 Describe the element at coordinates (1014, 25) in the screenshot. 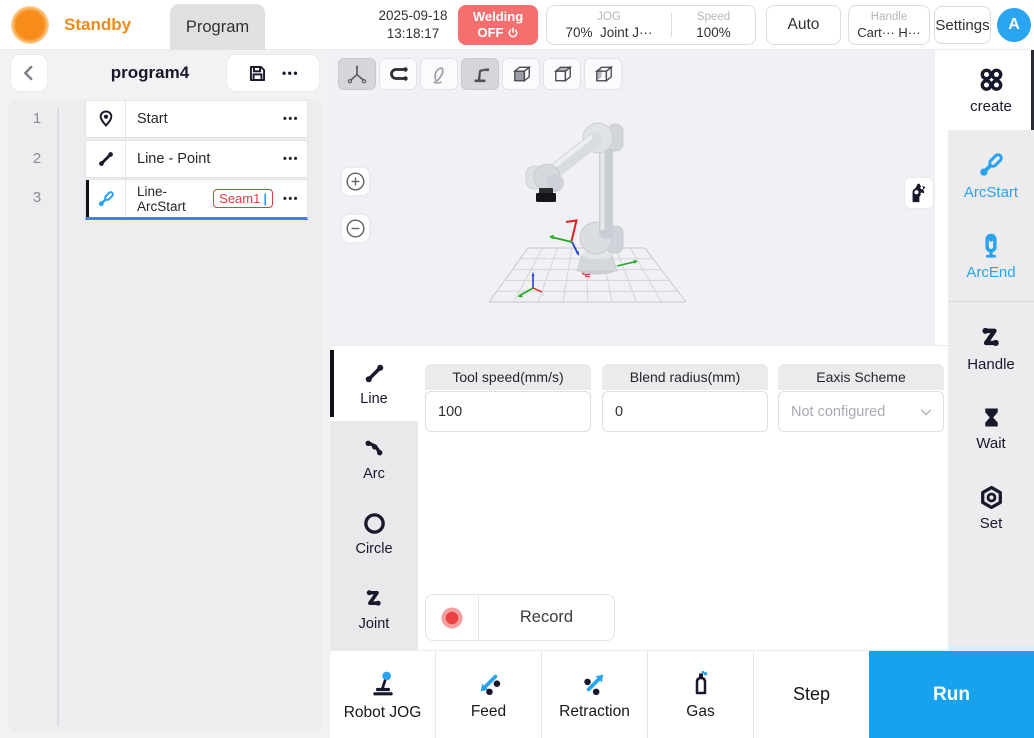

I see `avatar: A` at that location.